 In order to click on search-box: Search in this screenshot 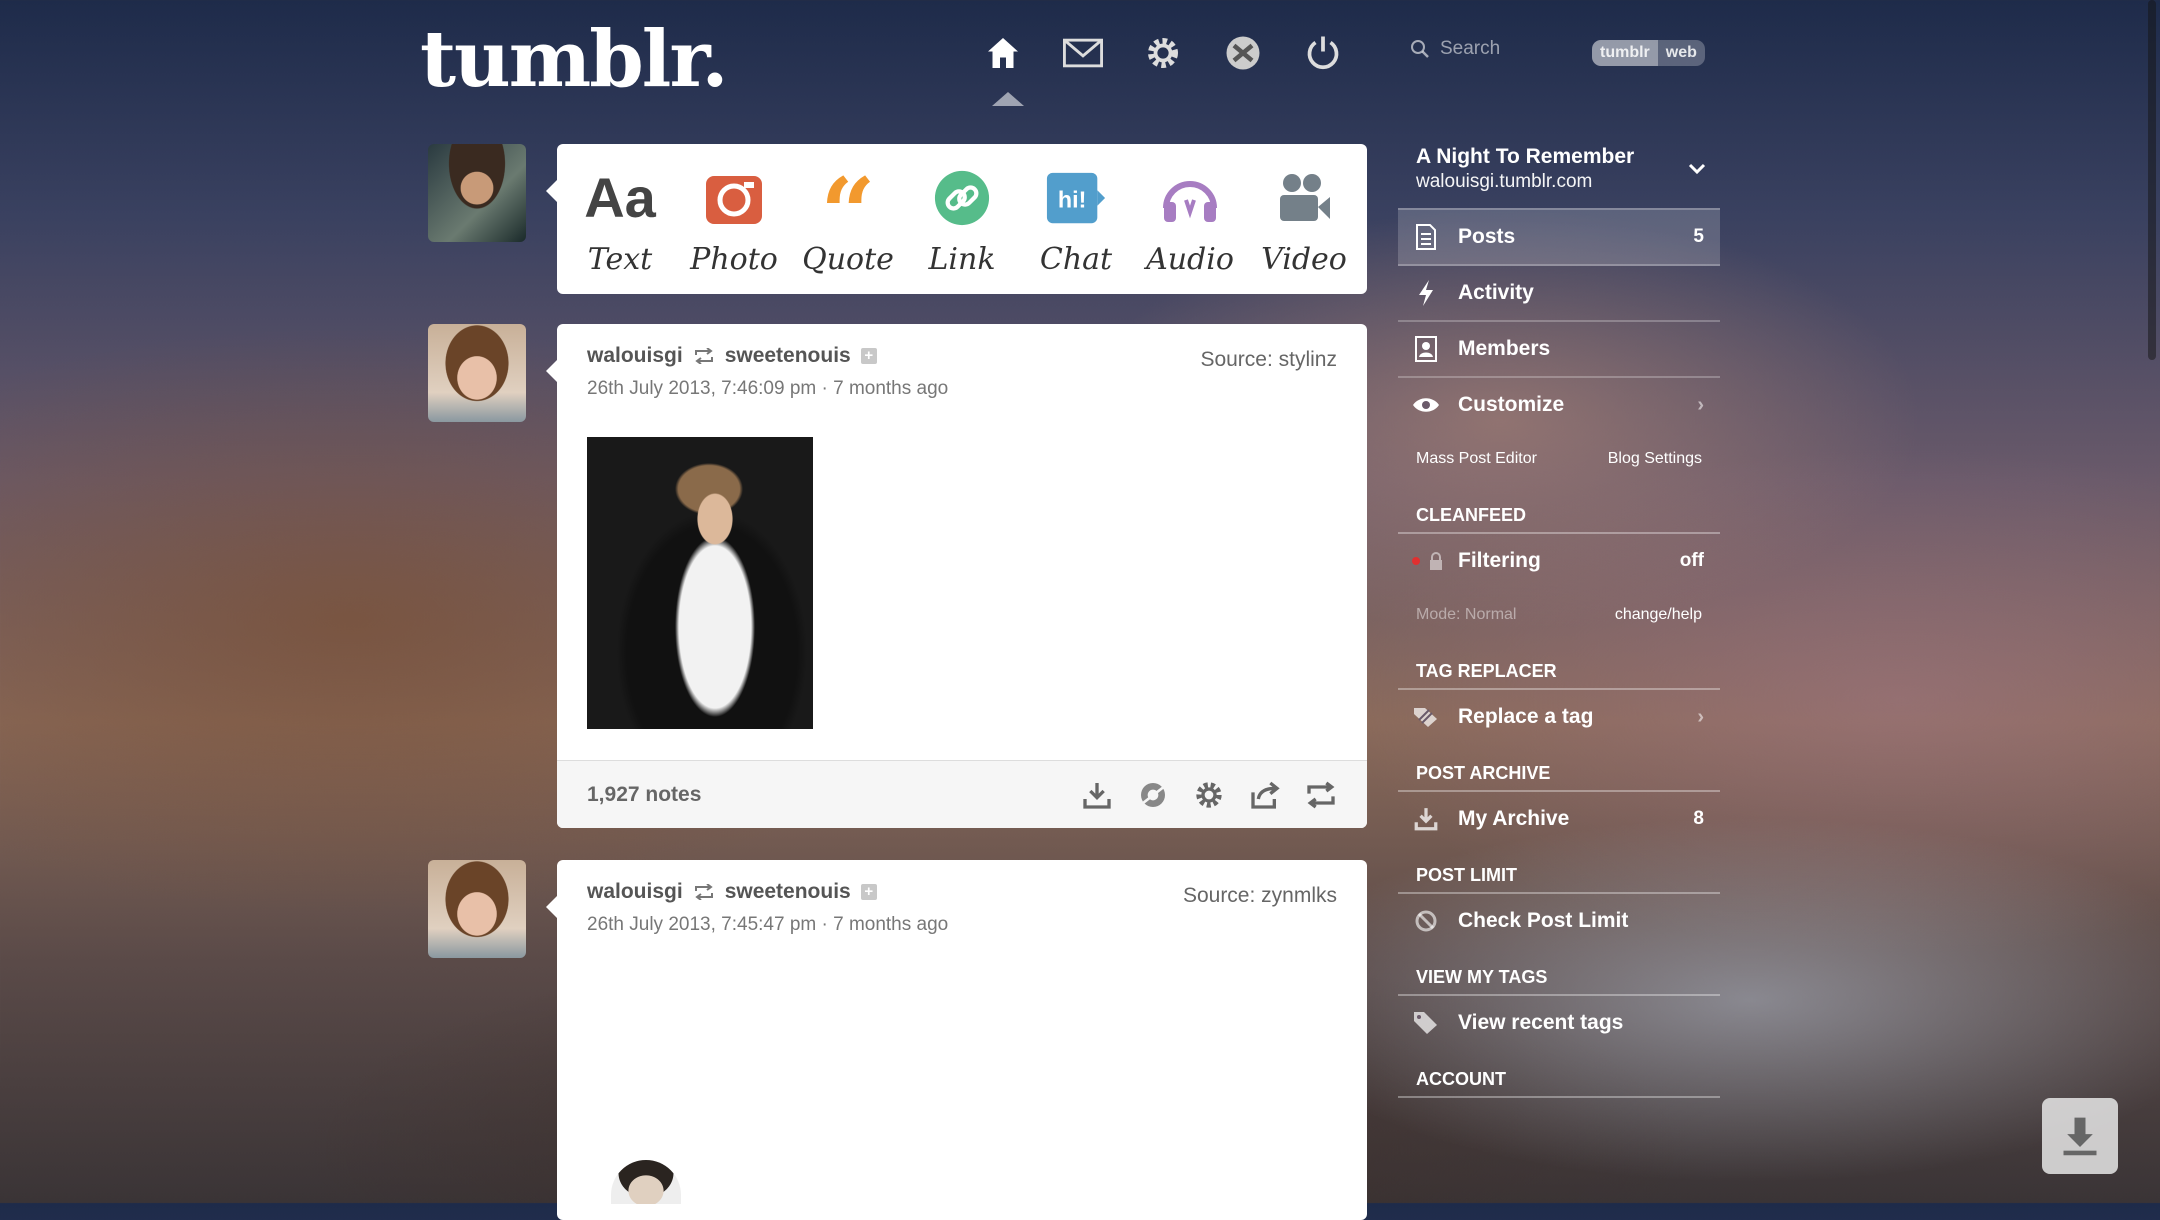, I will do `click(1455, 49)`.